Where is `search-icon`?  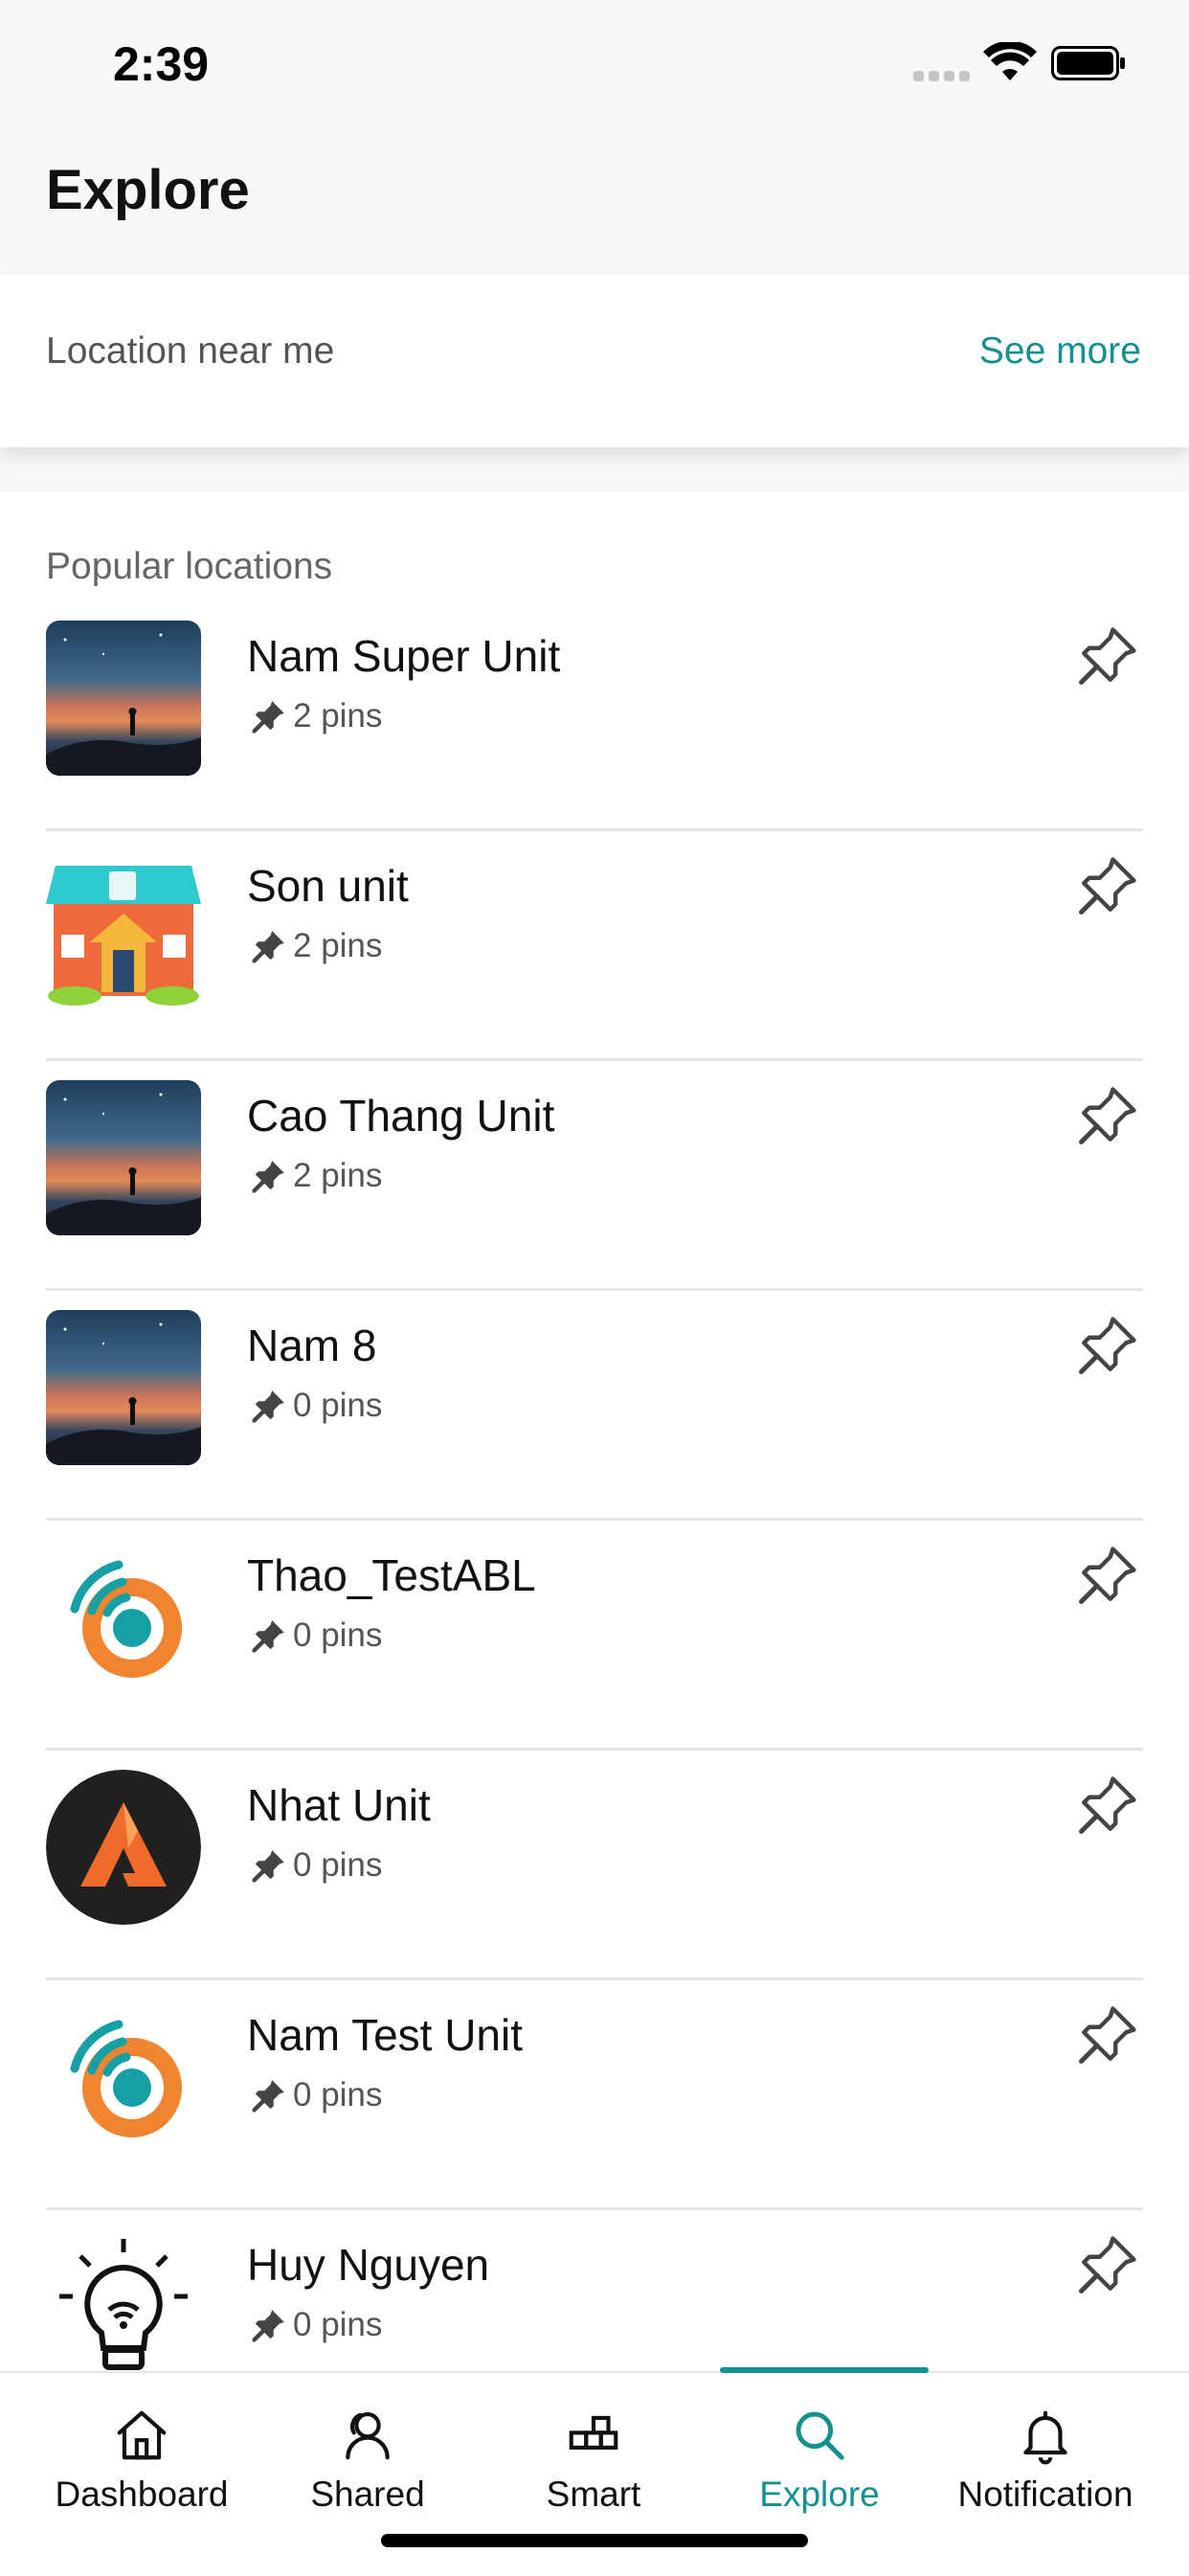
search-icon is located at coordinates (820, 2435).